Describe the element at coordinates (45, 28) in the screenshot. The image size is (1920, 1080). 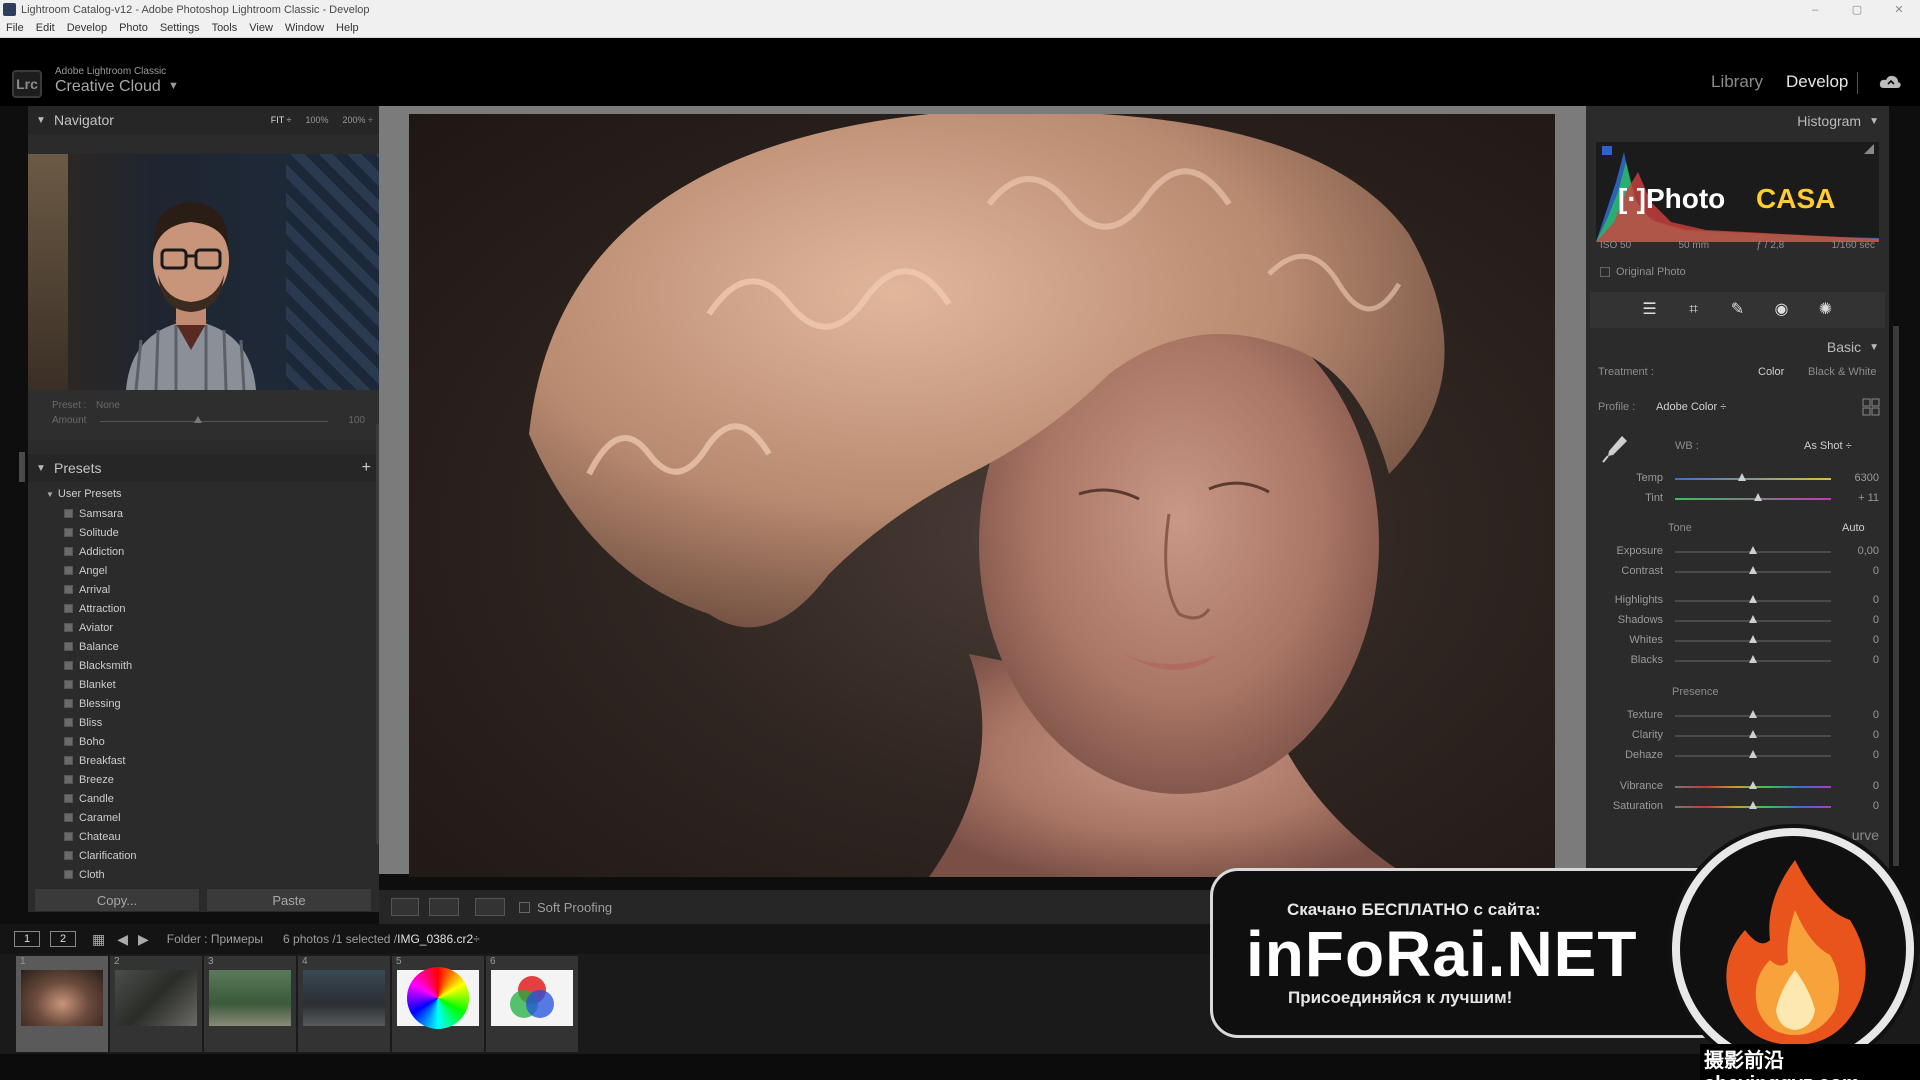
I see `menu-edit: Edit` at that location.